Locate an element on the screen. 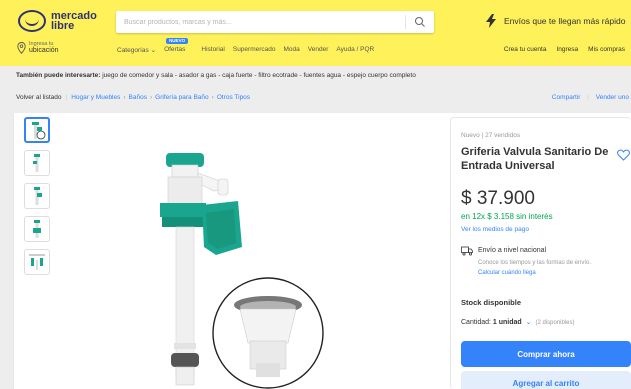  logo-text: mercado libre is located at coordinates (74, 21).